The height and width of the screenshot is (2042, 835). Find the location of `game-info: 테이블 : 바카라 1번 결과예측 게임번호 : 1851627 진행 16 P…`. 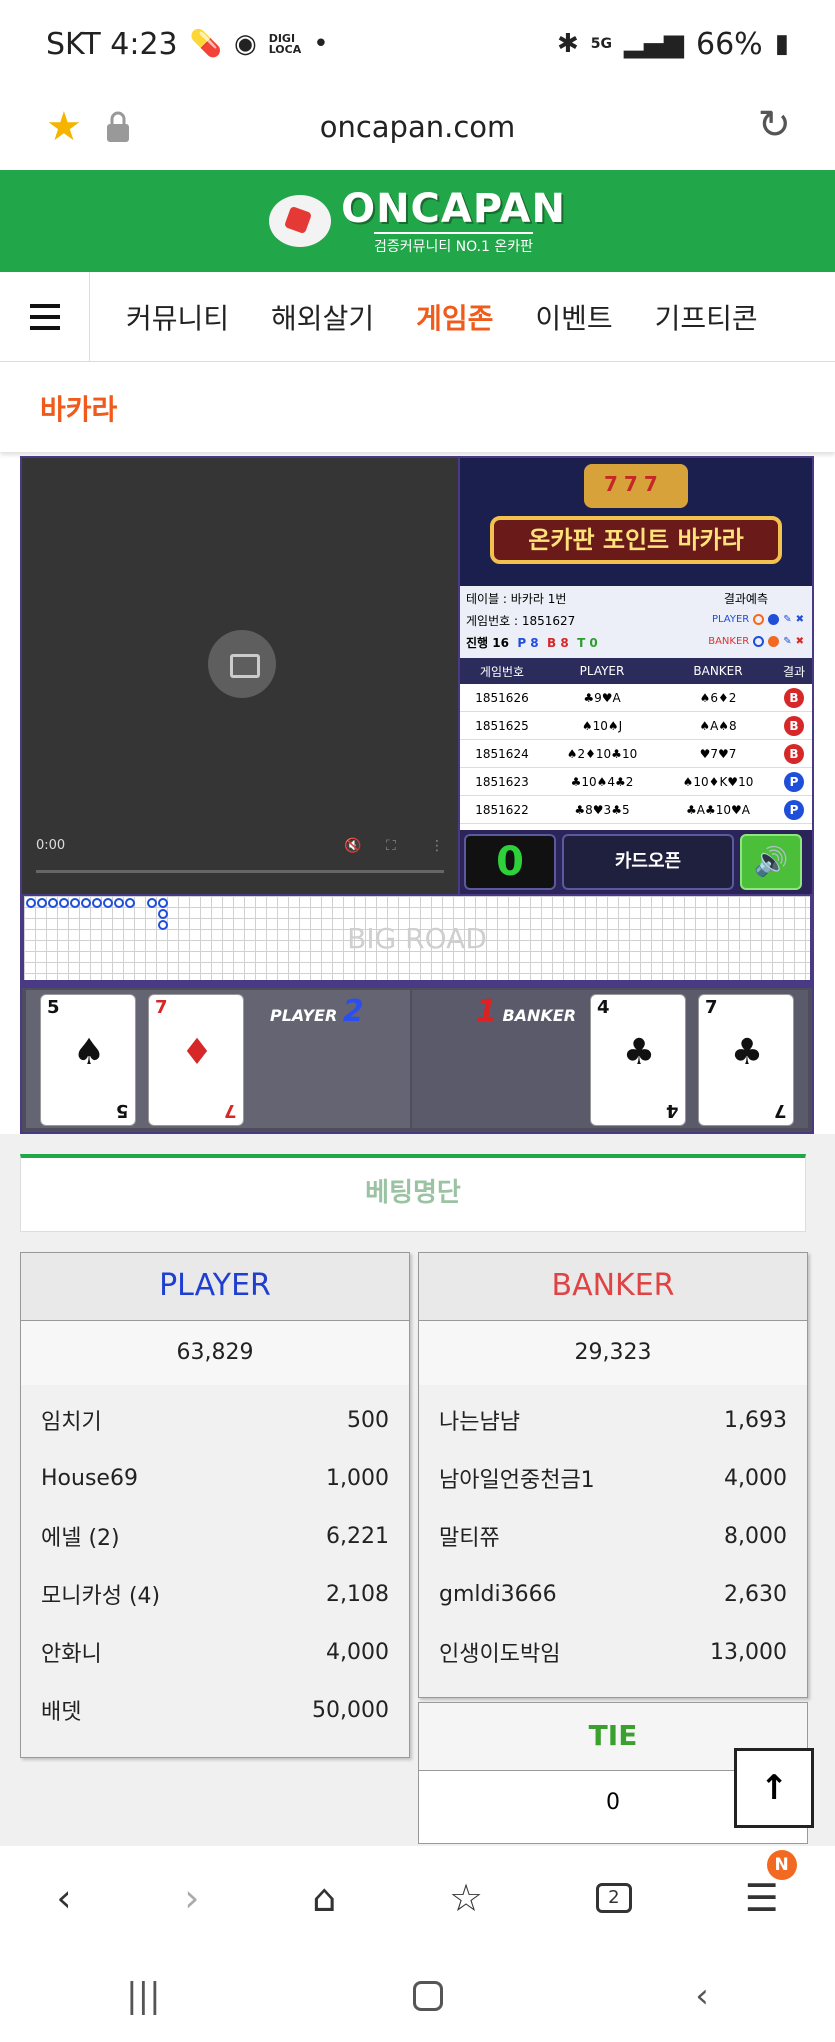

game-info: 테이블 : 바카라 1번 결과예측 게임번호 : 1851627 진행 16 P… is located at coordinates (636, 622).